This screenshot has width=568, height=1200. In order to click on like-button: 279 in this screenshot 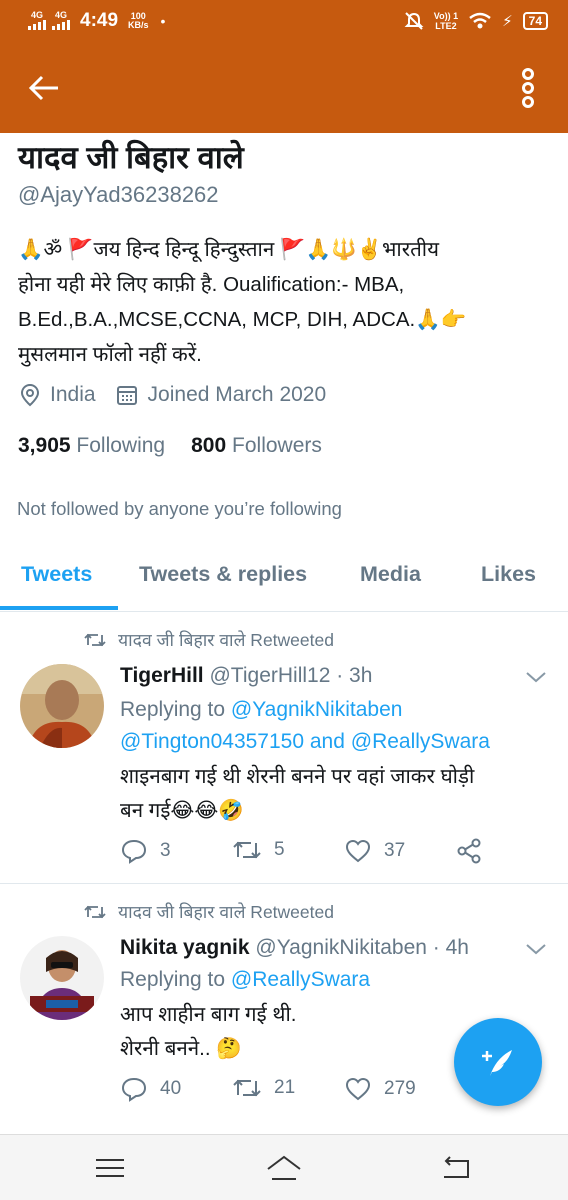, I will do `click(380, 1089)`.